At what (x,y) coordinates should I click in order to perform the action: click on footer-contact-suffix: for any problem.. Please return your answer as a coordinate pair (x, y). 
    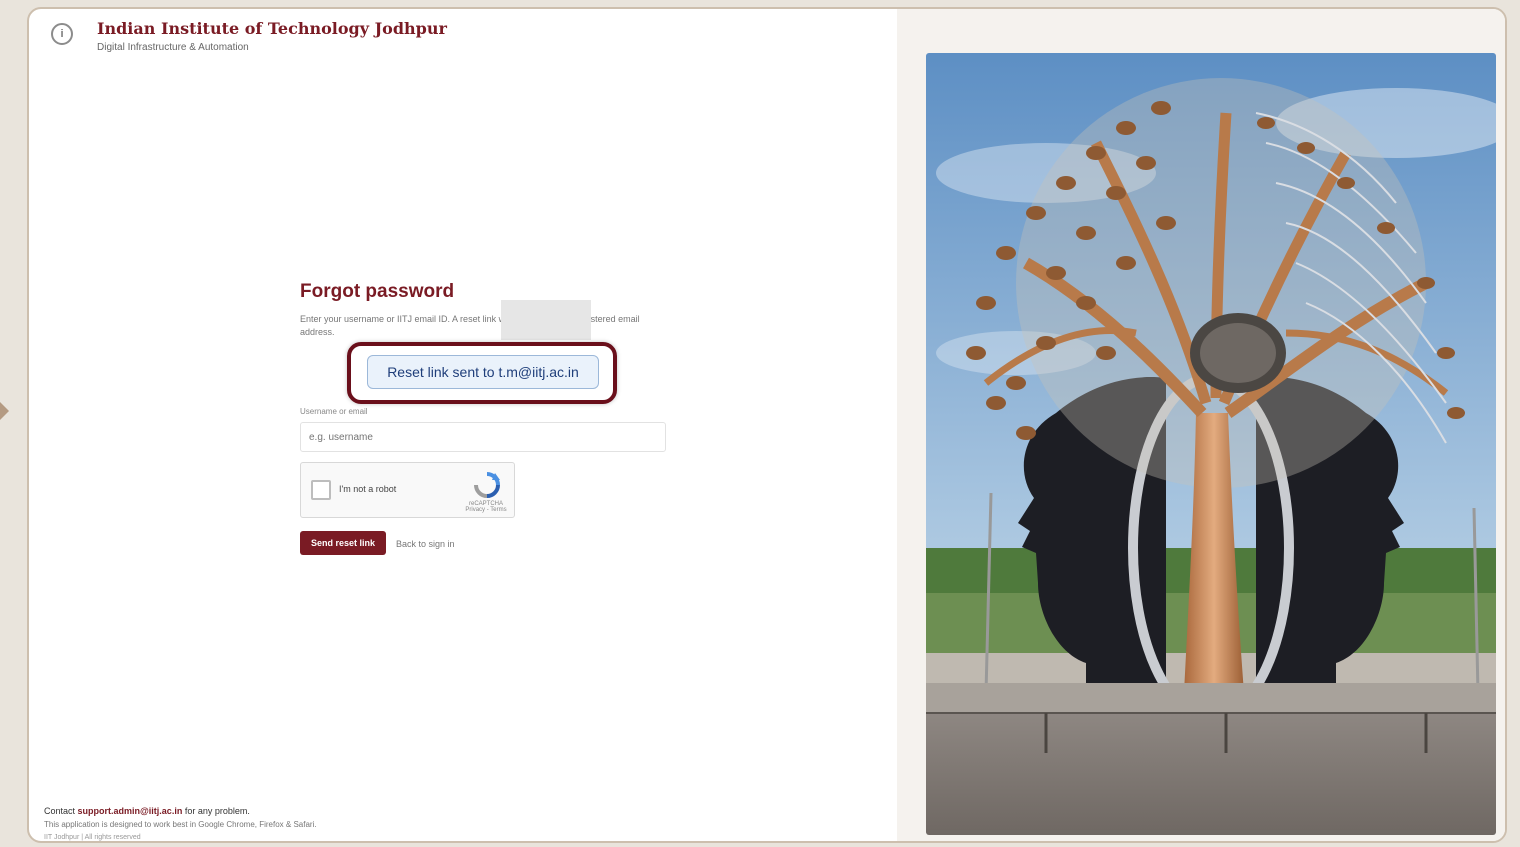
    Looking at the image, I should click on (216, 811).